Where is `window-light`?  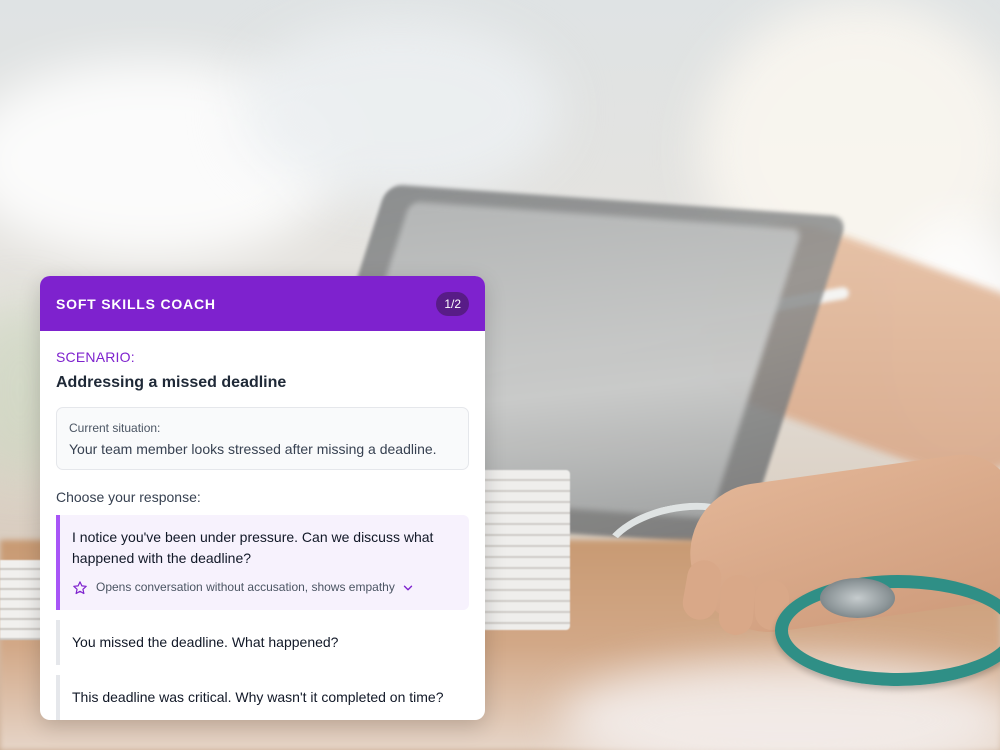
window-light is located at coordinates (400, 110).